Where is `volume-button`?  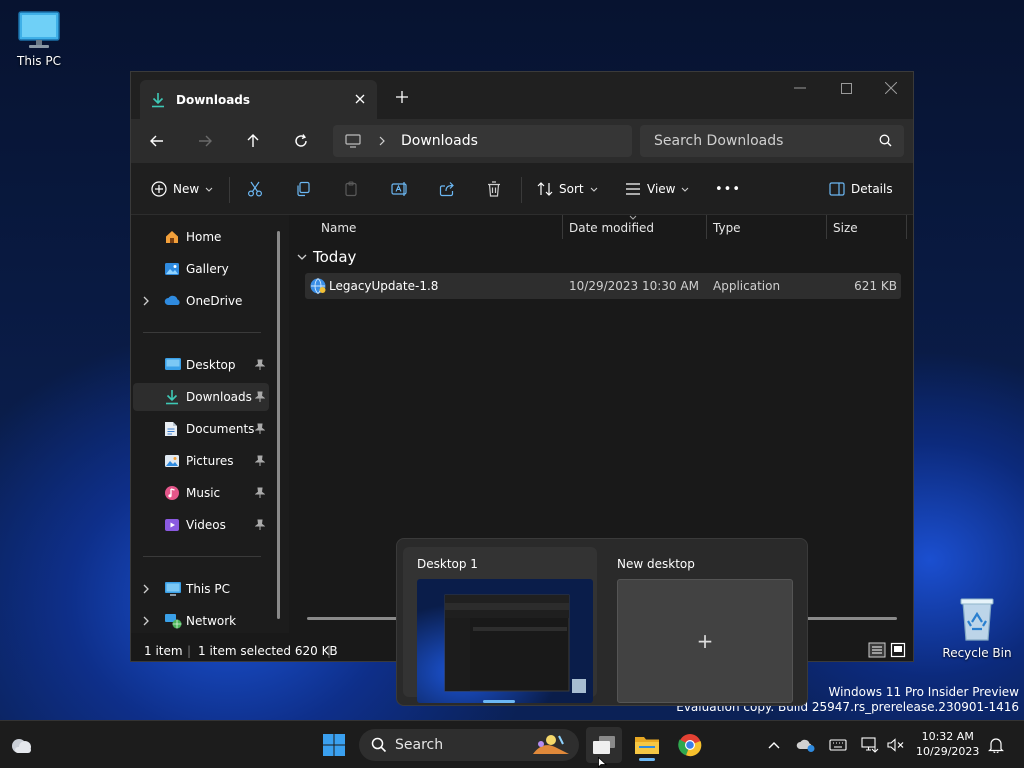 volume-button is located at coordinates (896, 745).